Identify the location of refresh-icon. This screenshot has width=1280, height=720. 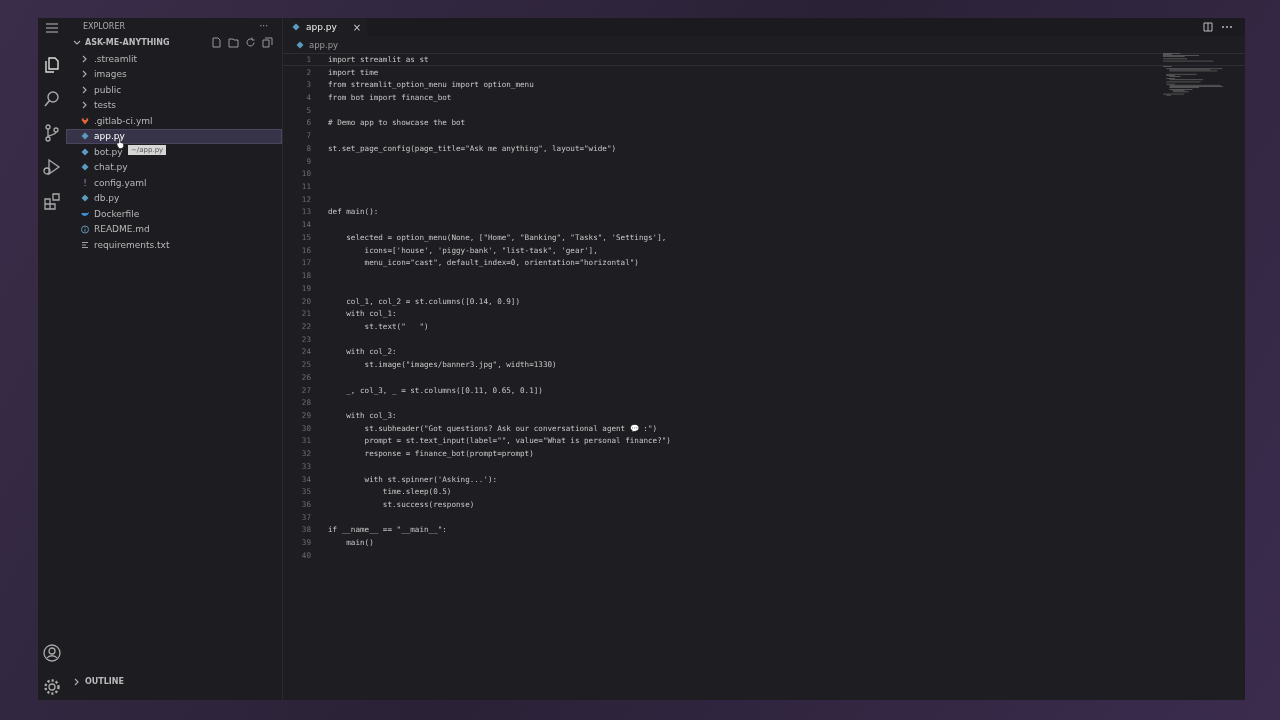
(250, 42).